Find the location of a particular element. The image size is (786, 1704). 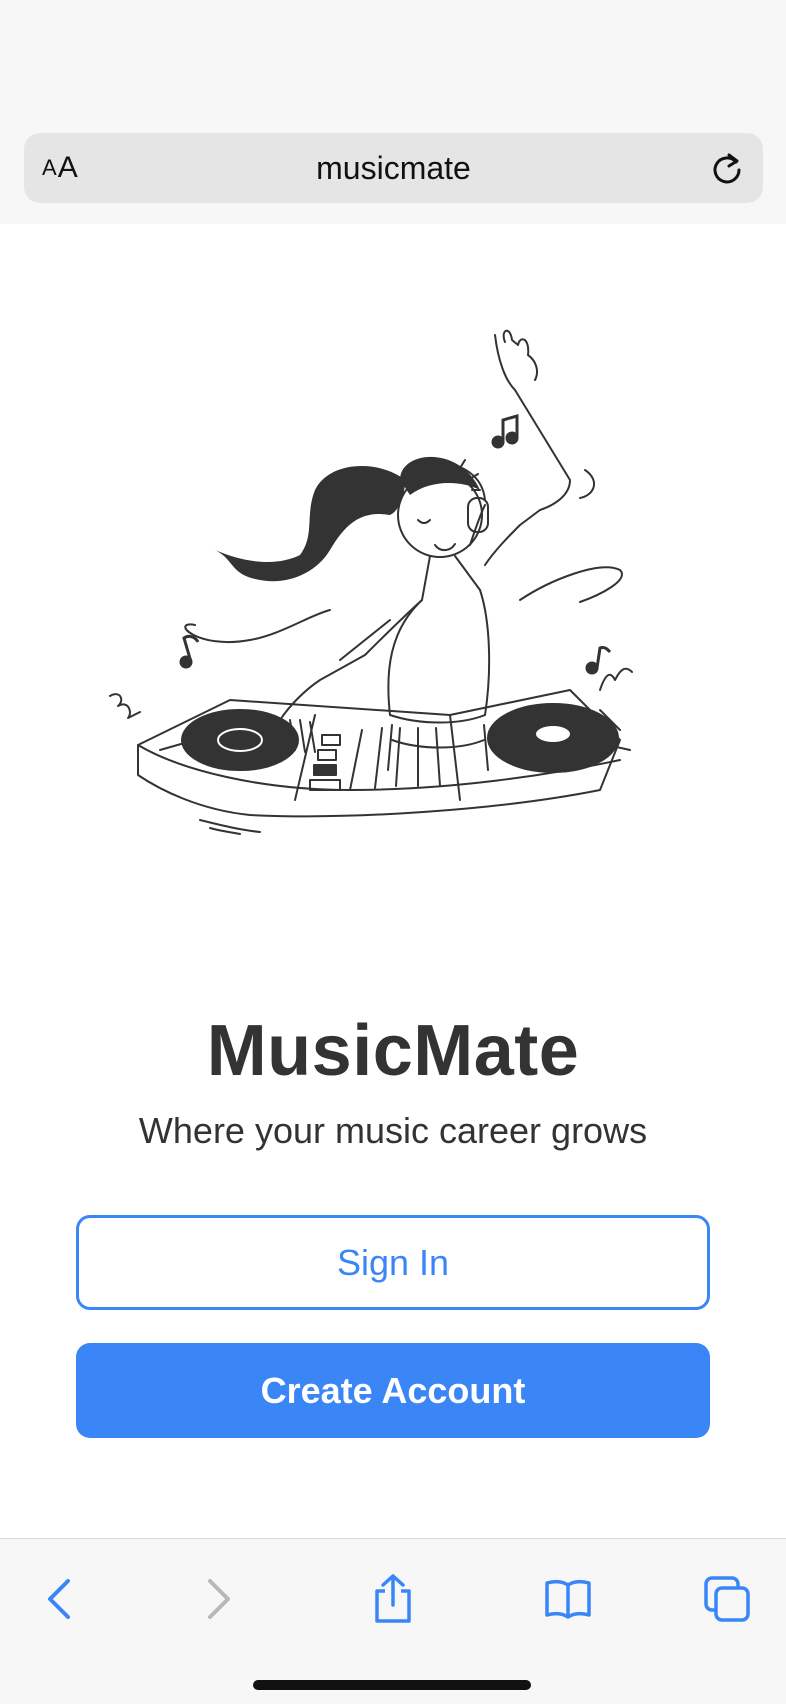

text-size-button: AA is located at coordinates (70, 168).